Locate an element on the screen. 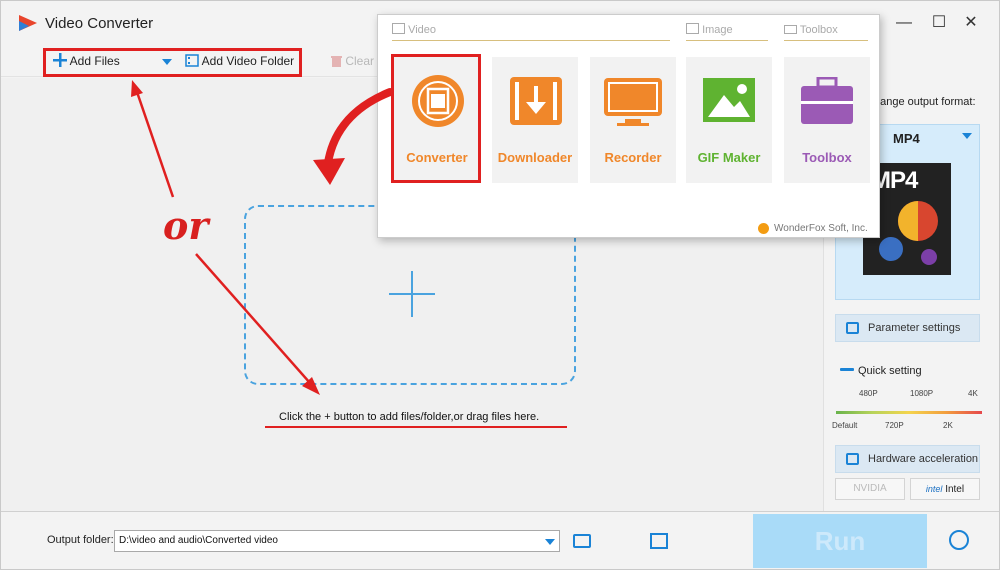 The width and height of the screenshot is (1000, 570). sliders-icon is located at coordinates (852, 328).